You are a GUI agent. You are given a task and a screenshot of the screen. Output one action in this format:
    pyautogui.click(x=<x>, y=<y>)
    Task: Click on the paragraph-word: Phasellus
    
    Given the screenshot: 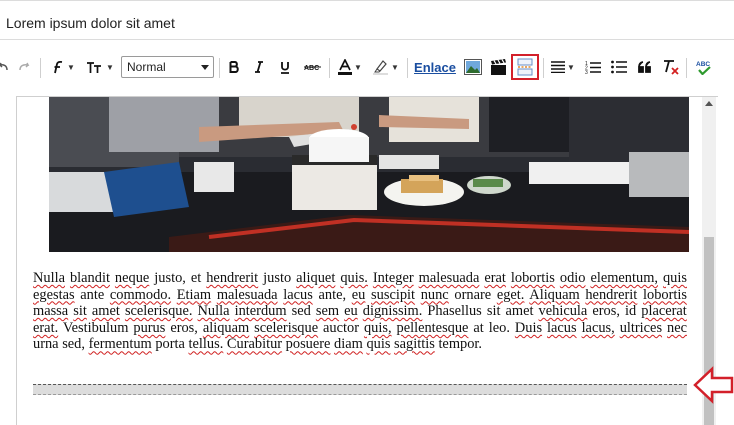 What is the action you would take?
    pyautogui.click(x=454, y=311)
    